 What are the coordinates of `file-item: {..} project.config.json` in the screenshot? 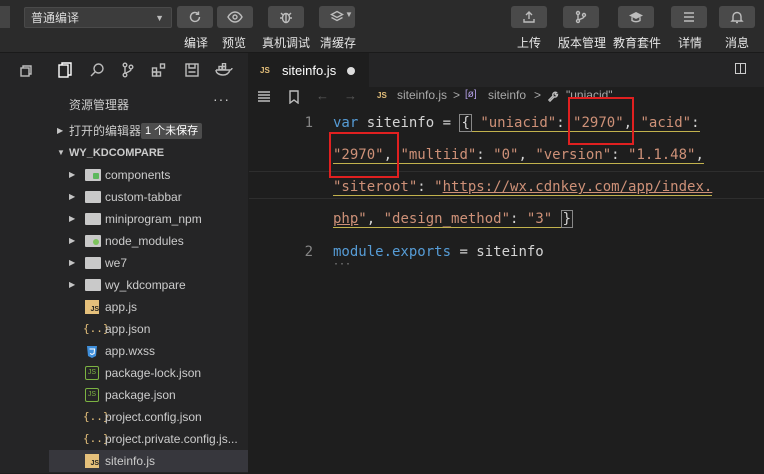 It's located at (148, 417).